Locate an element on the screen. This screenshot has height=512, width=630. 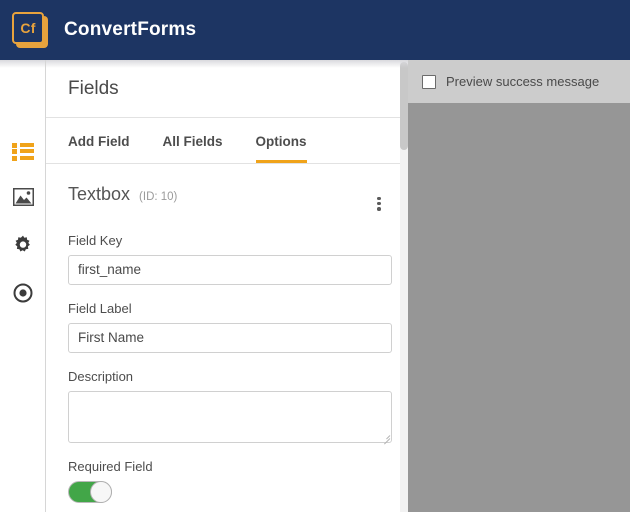
description-group: Description is located at coordinates (230, 406).